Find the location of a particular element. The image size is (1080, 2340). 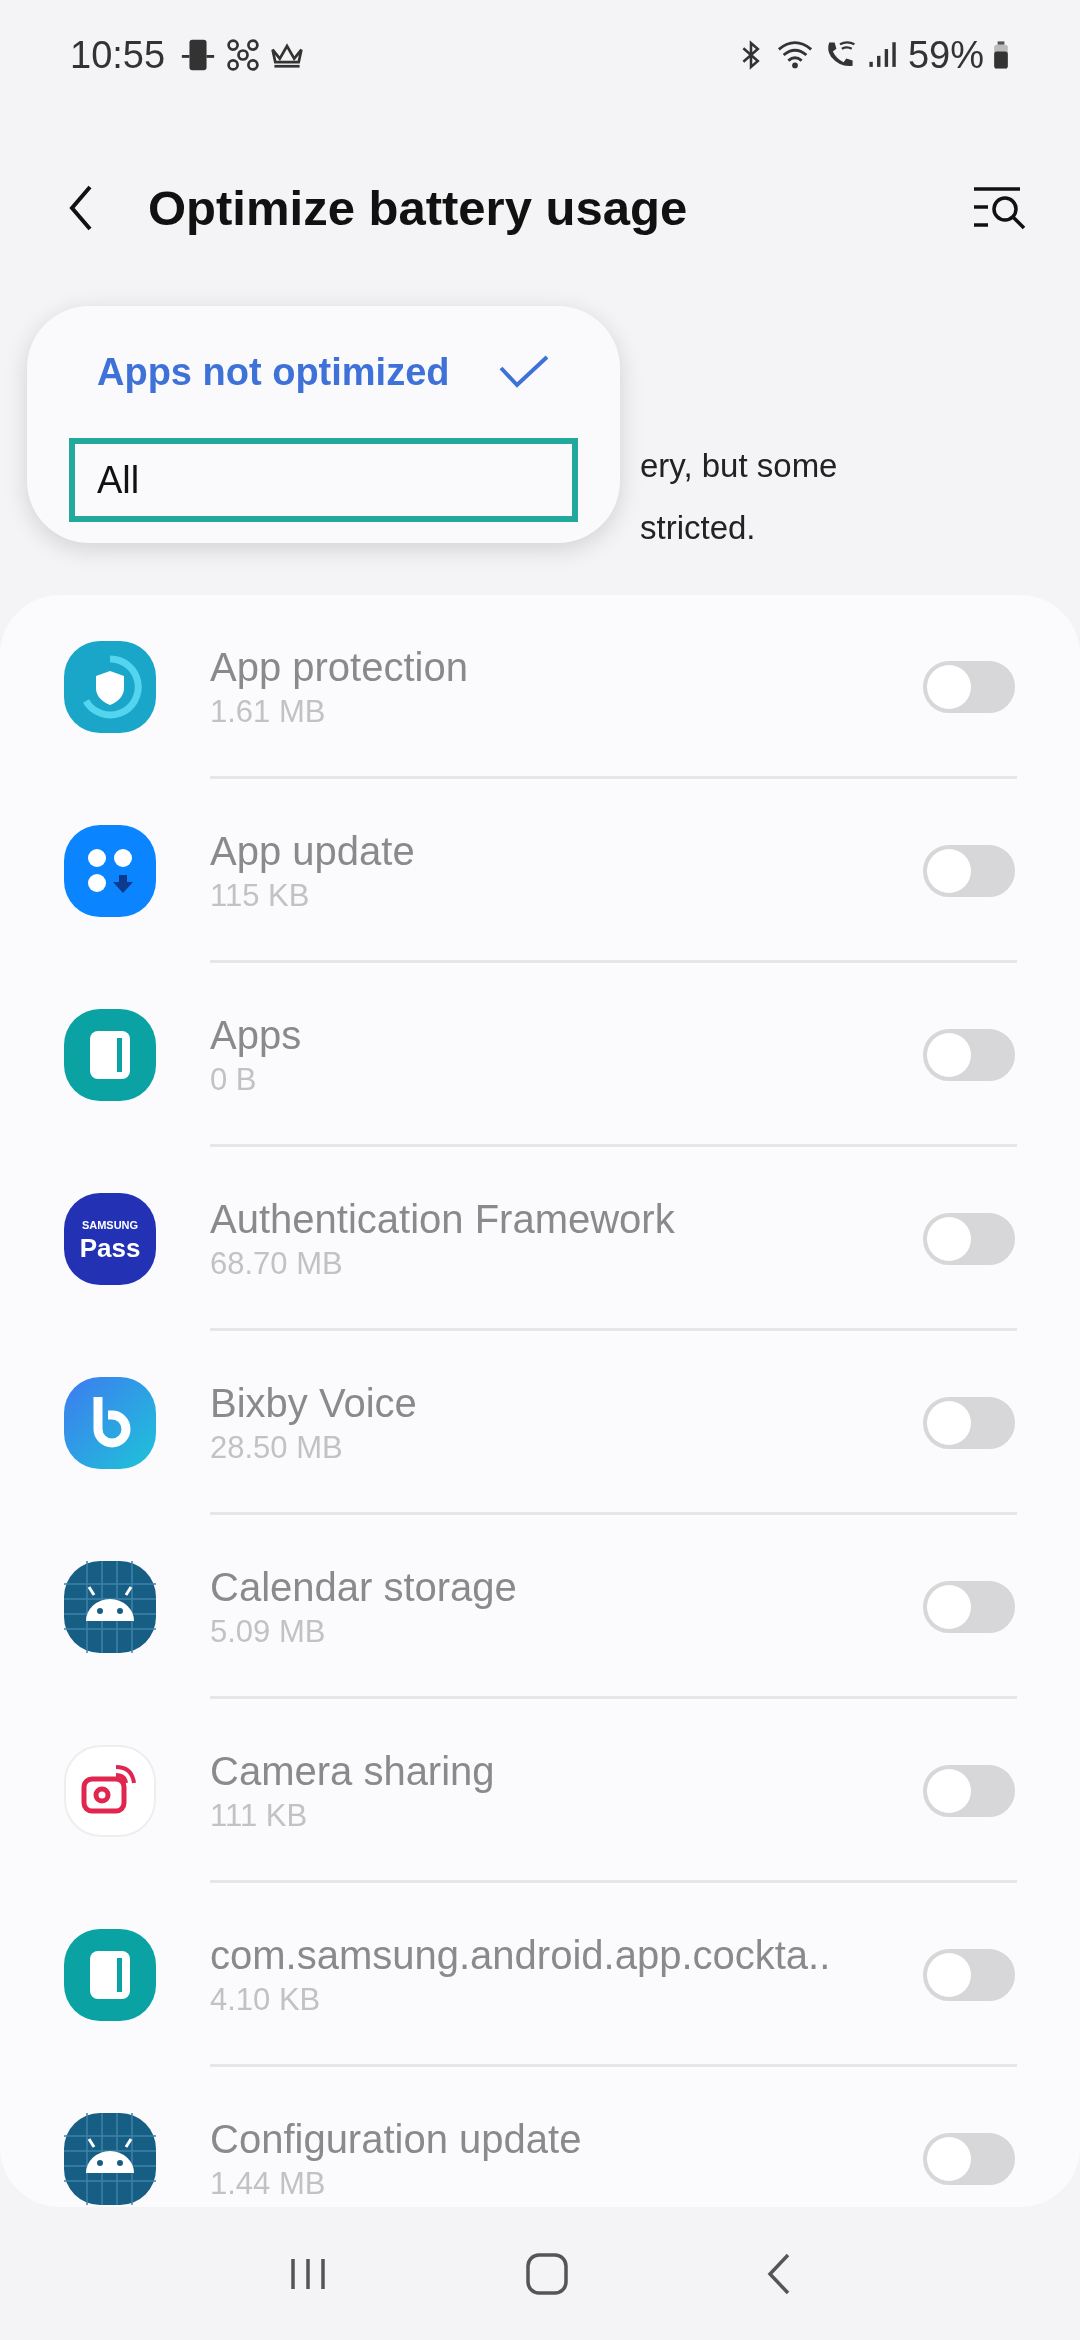

app-size: 1.61 MB is located at coordinates (268, 711).